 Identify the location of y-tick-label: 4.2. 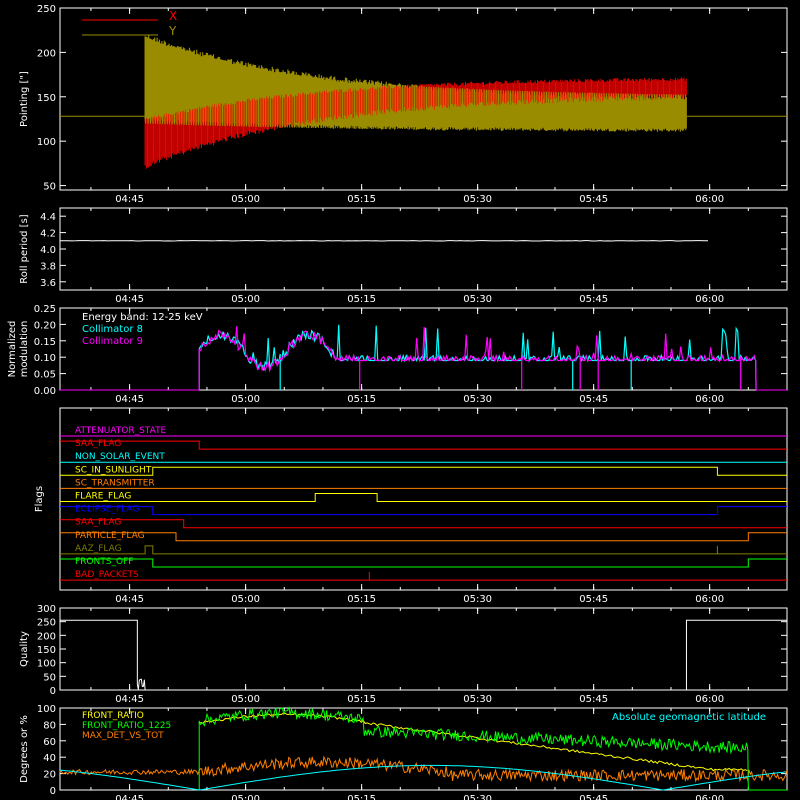
(48, 234).